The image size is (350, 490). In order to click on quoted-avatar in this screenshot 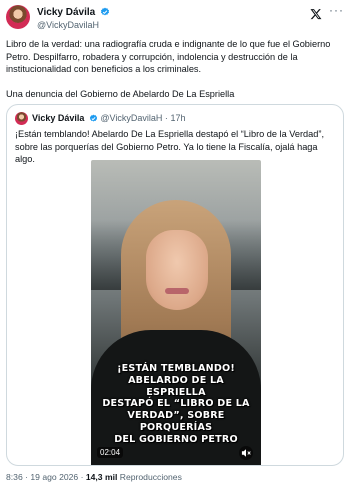, I will do `click(21, 118)`.